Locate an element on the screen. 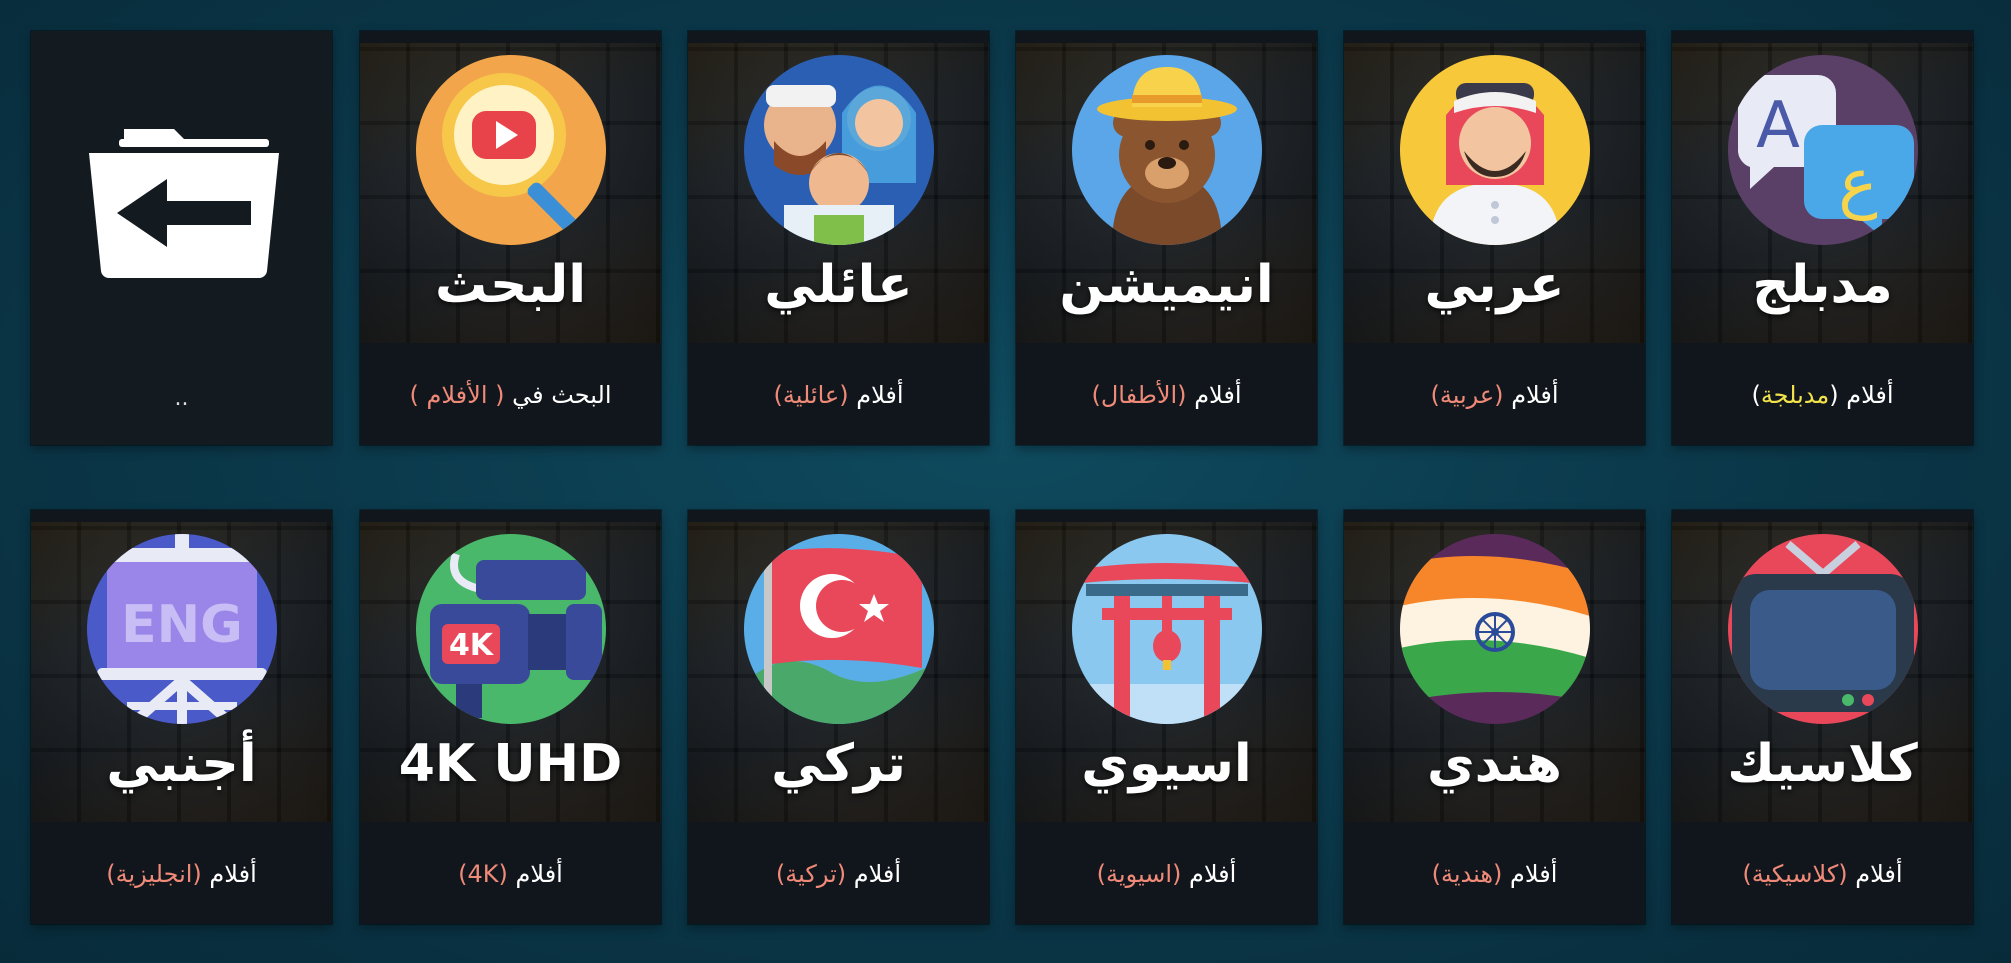 The width and height of the screenshot is (2011, 963). 4k-camera-icon: 4K is located at coordinates (510, 629).